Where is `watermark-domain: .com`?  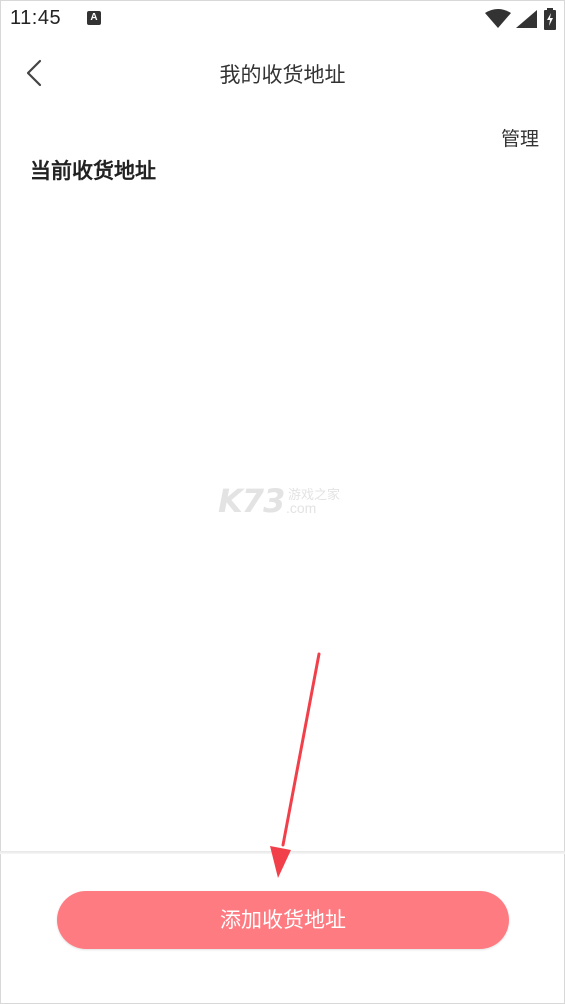 watermark-domain: .com is located at coordinates (301, 508).